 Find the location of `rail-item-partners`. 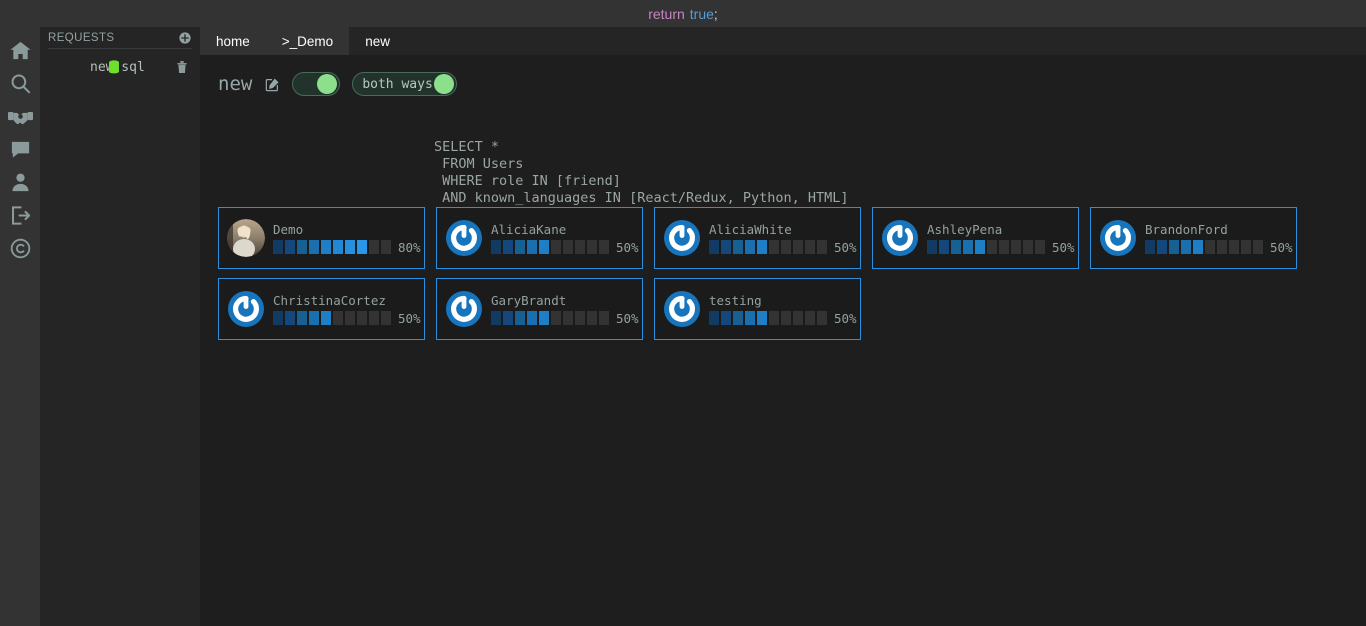

rail-item-partners is located at coordinates (20, 116).